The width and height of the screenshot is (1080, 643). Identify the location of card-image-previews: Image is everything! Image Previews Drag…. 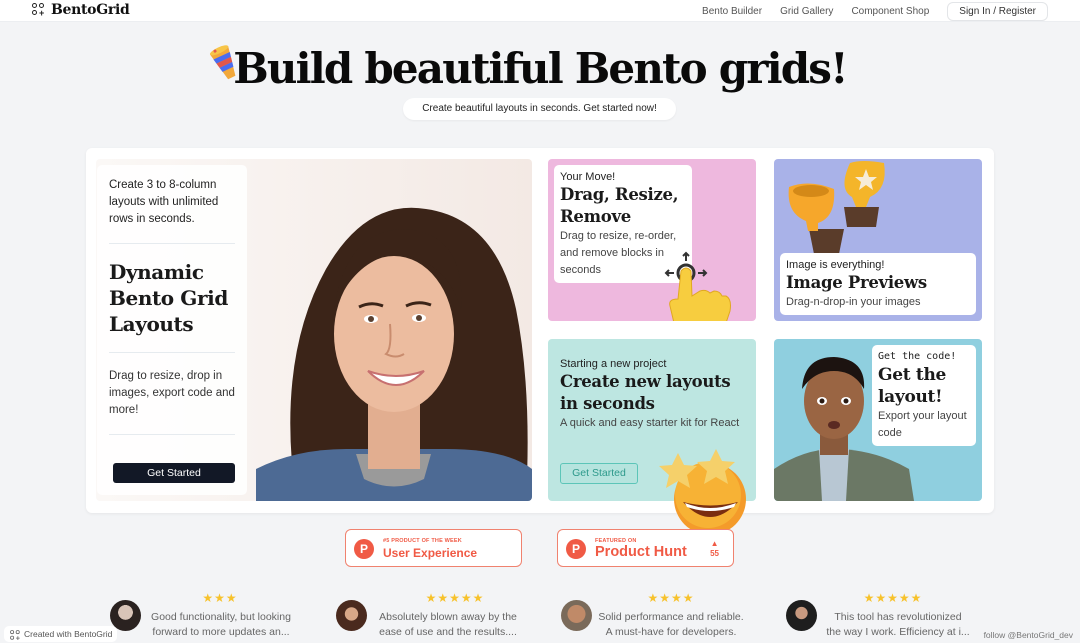
(878, 240).